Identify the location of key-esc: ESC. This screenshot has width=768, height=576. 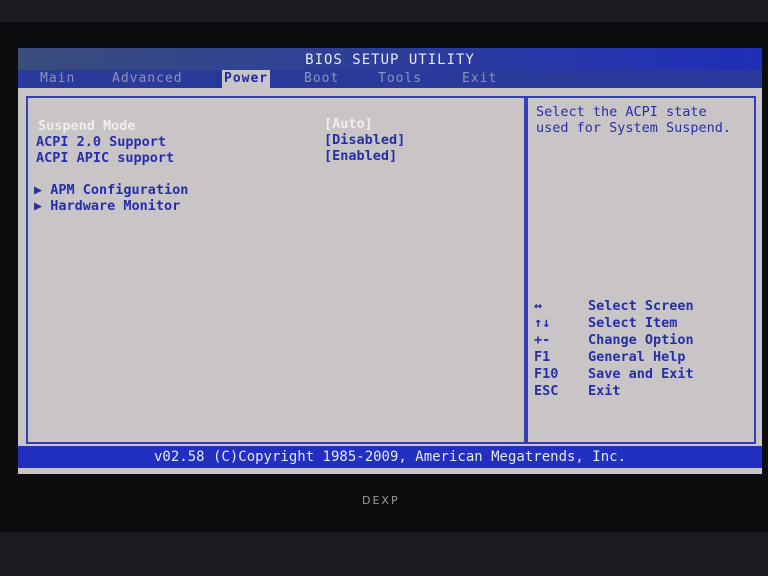
(546, 391).